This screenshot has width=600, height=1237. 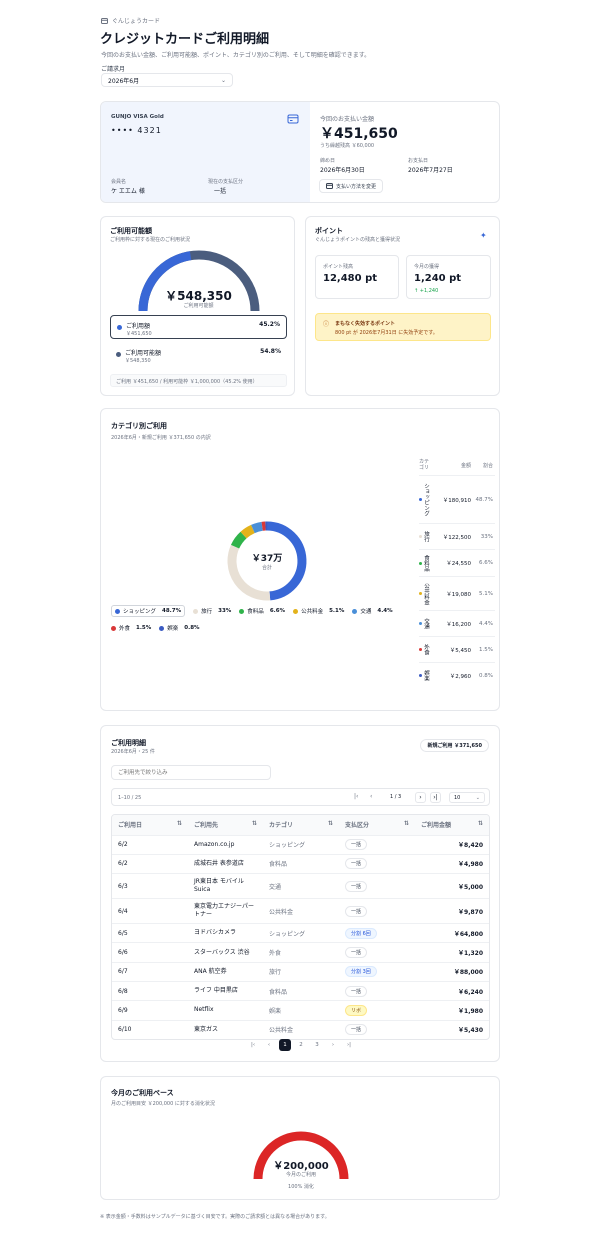 What do you see at coordinates (198, 355) in the screenshot?
I see `legend-item-available: ご利用可能額 ￥548,350 54.8%` at bounding box center [198, 355].